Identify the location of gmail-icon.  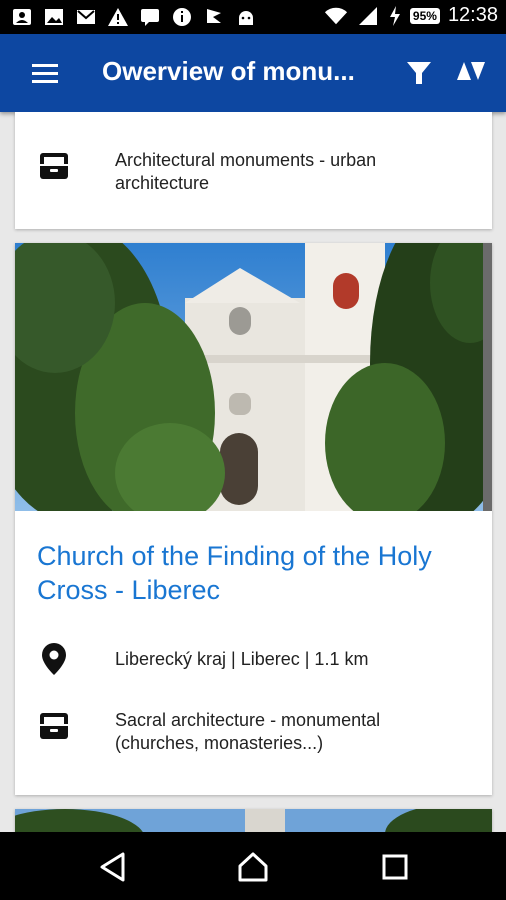
(86, 17).